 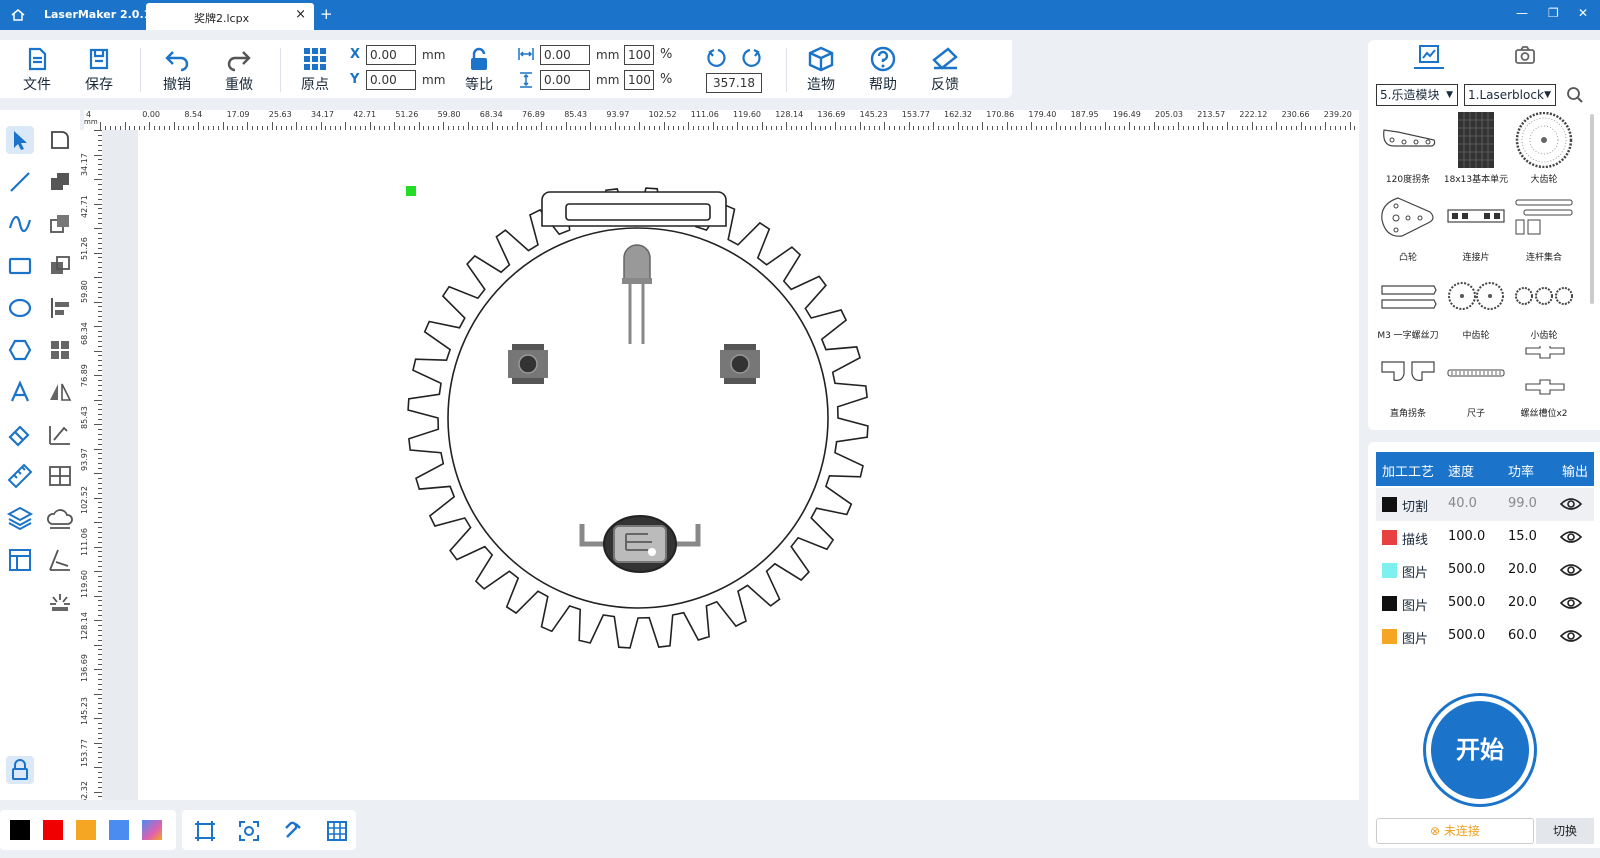 What do you see at coordinates (20, 518) in the screenshot?
I see `layers-icon` at bounding box center [20, 518].